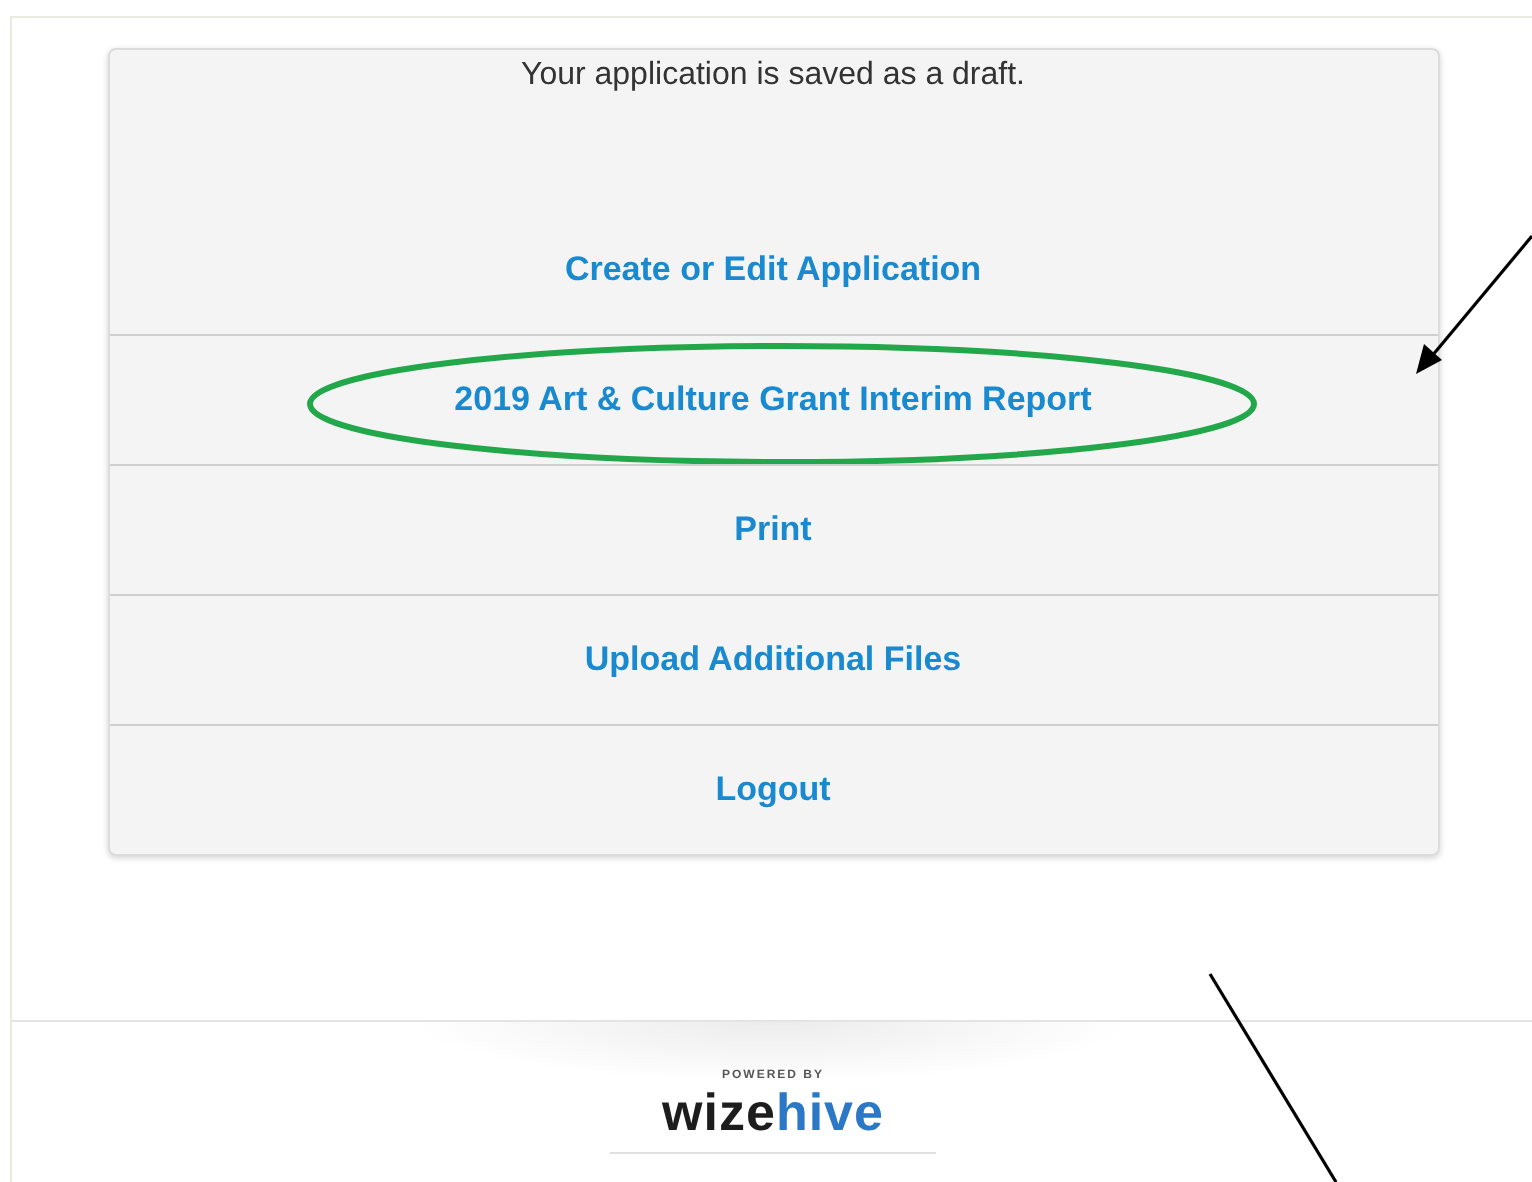 The width and height of the screenshot is (1532, 1182). Describe the element at coordinates (773, 790) in the screenshot. I see `action-link: Logout` at that location.